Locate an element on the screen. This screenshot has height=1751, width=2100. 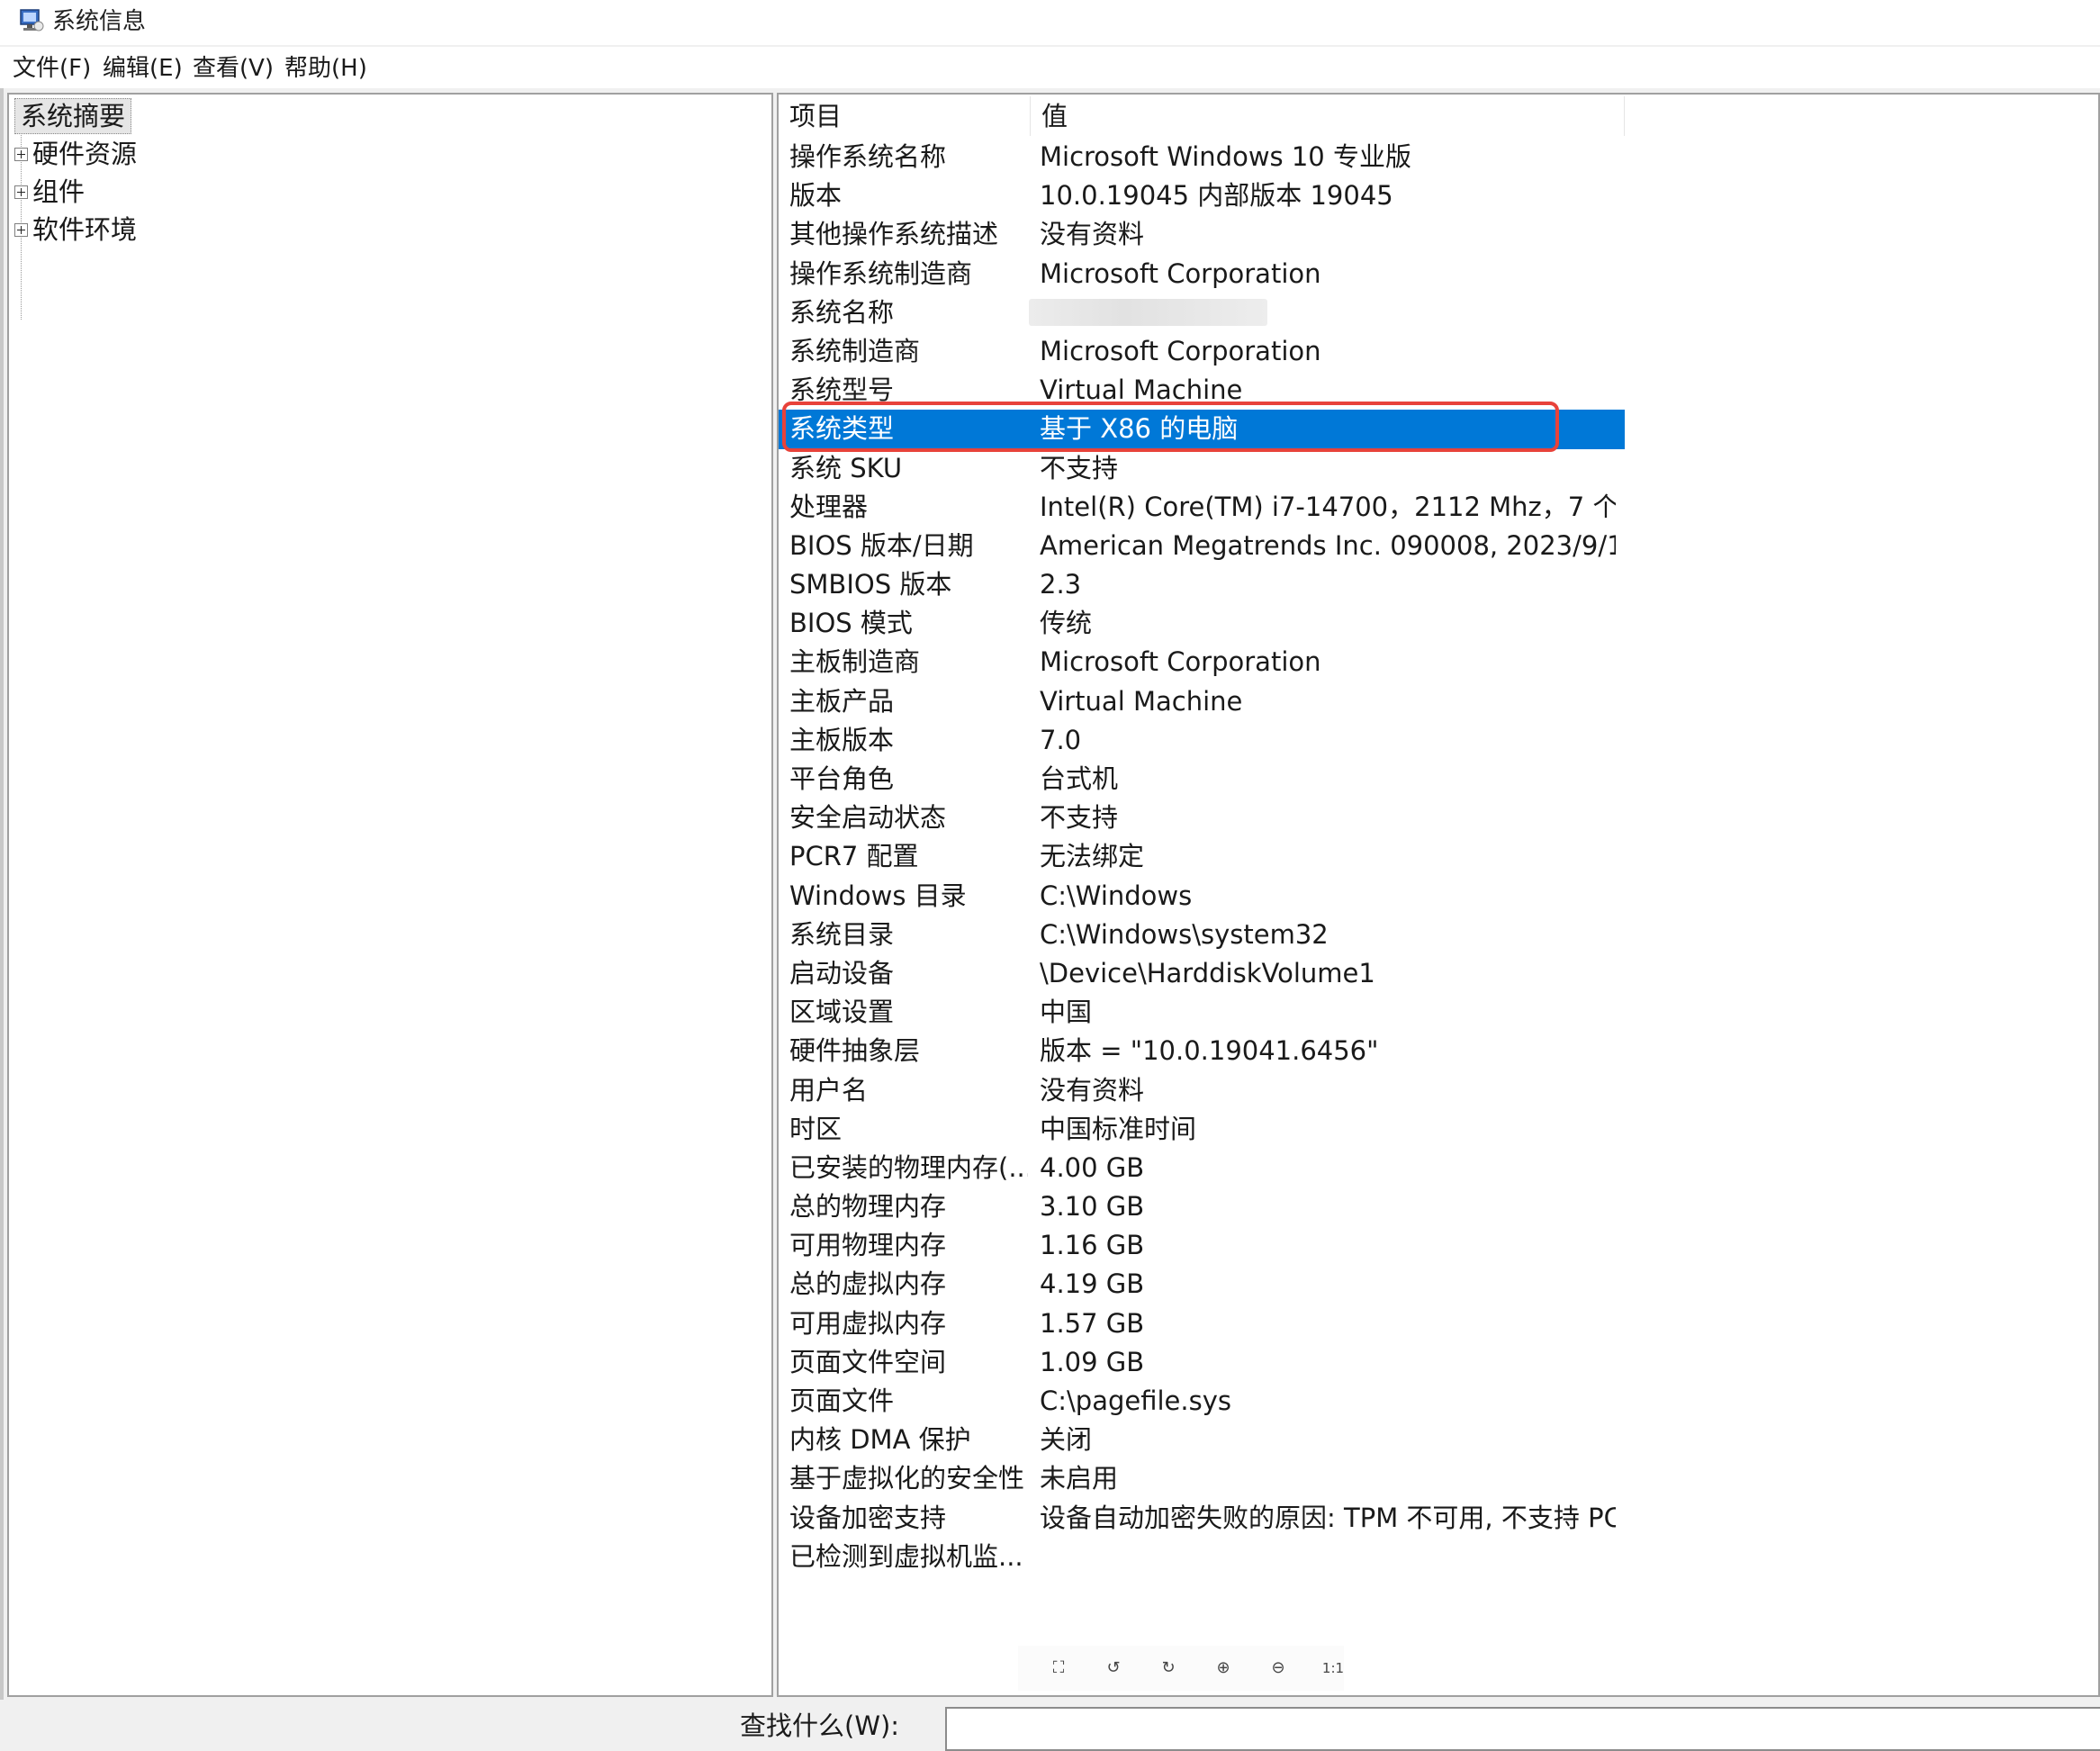
image-viewer-toolbar: ⛶ ↺ ↻ ⊕ ⊖ 1:1 is located at coordinates (1181, 1668).